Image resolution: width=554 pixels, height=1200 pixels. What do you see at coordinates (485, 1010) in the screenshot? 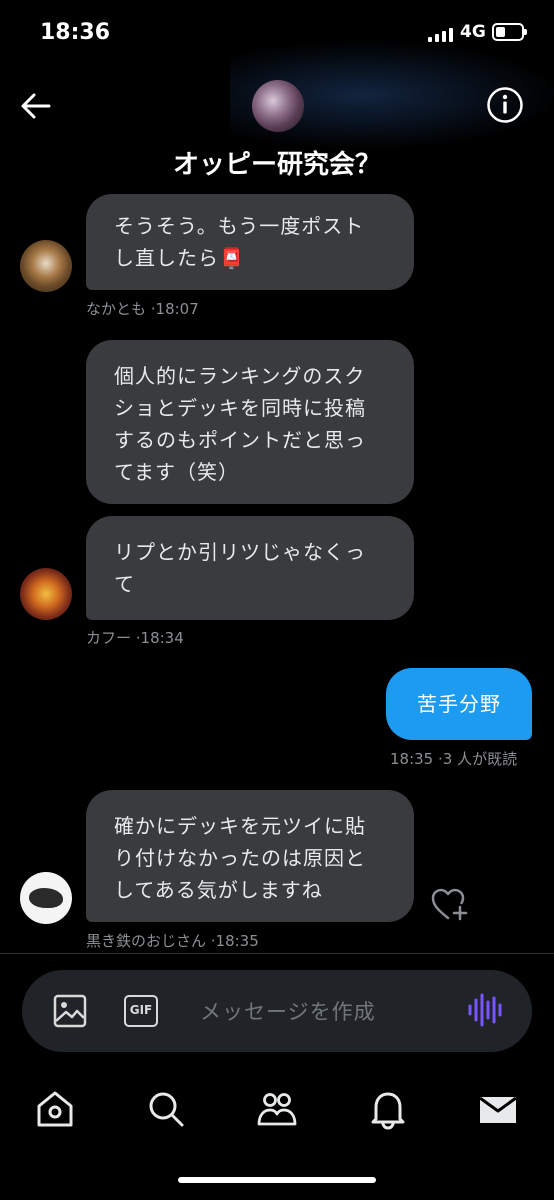
I see `voice-message-icon` at bounding box center [485, 1010].